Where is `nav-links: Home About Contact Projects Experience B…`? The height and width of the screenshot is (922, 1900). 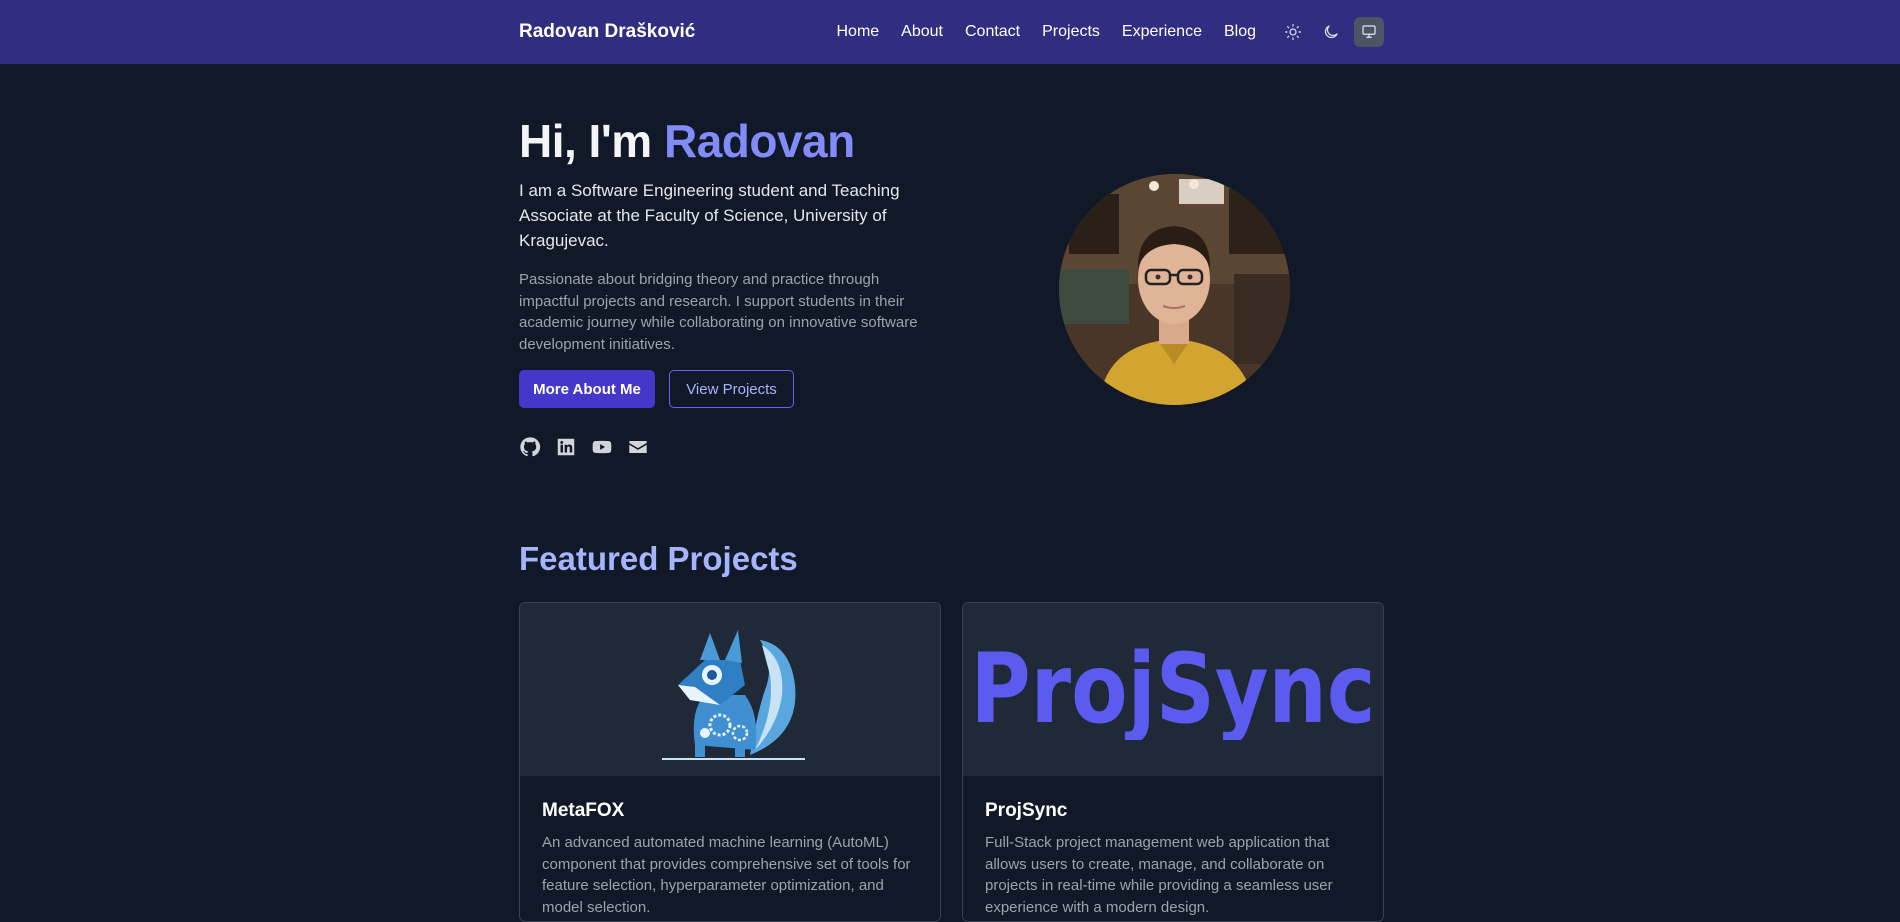
nav-links: Home About Contact Projects Experience B… is located at coordinates (1046, 32).